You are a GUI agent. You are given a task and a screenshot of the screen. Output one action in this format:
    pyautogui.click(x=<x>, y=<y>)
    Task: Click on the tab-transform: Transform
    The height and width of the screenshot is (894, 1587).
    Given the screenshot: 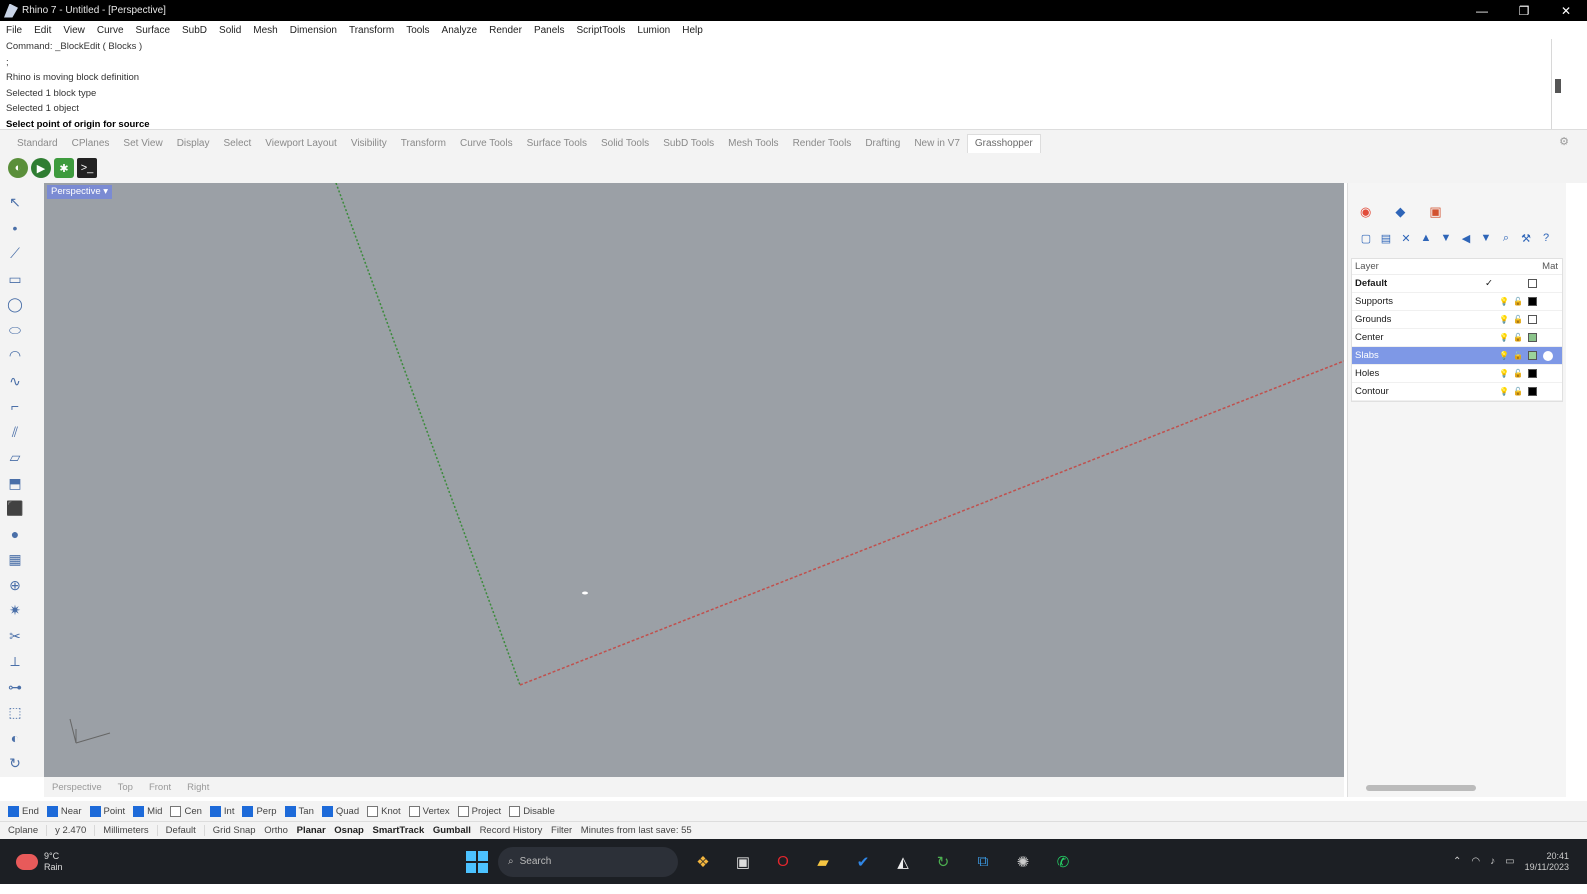 What is the action you would take?
    pyautogui.click(x=423, y=145)
    